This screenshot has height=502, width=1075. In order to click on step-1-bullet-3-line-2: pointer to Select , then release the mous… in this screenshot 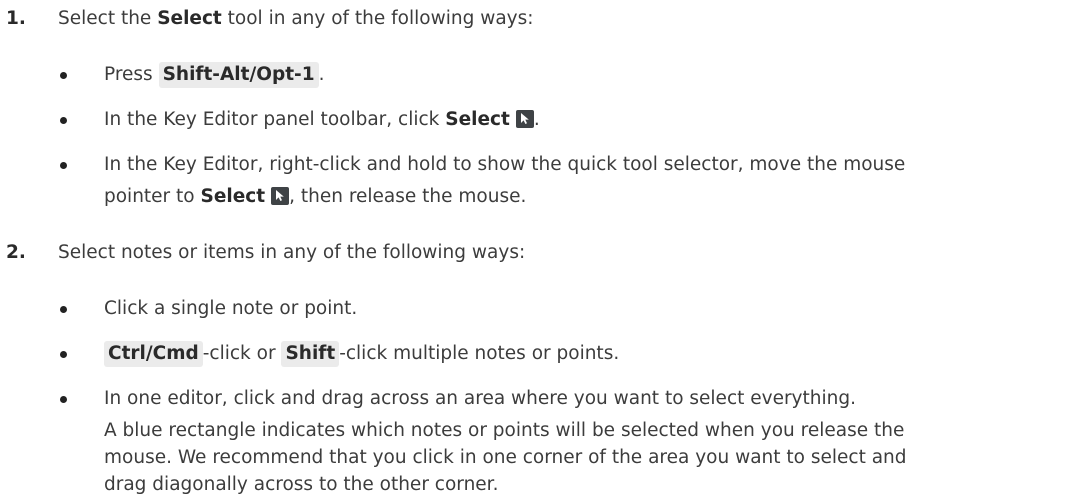, I will do `click(315, 197)`.